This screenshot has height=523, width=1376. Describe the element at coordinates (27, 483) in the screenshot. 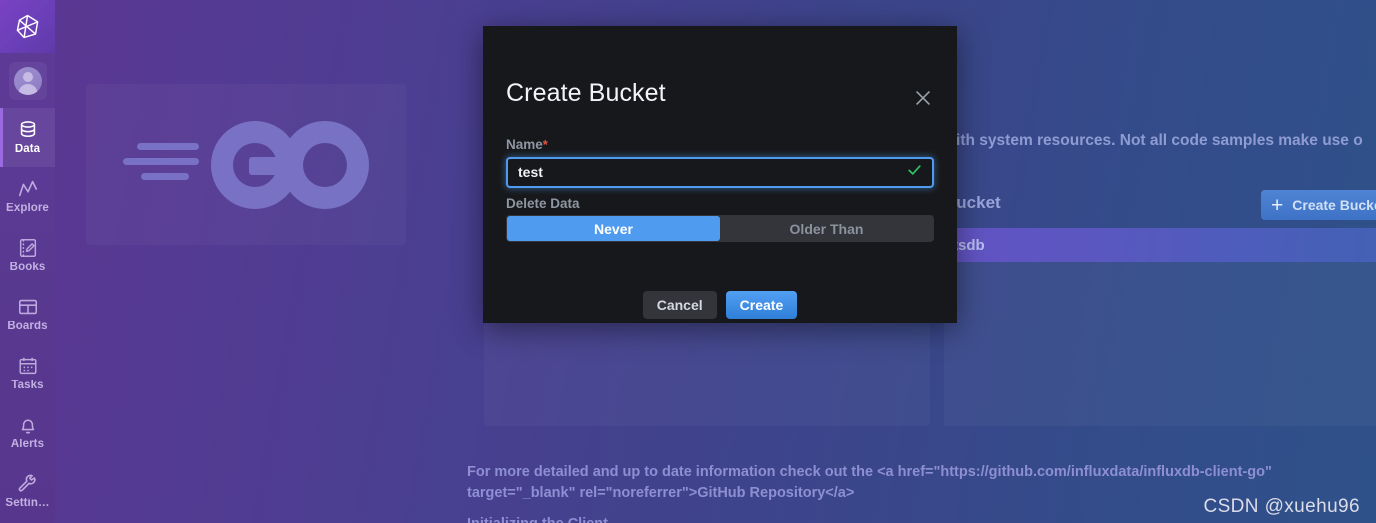

I see `wrench-icon` at that location.